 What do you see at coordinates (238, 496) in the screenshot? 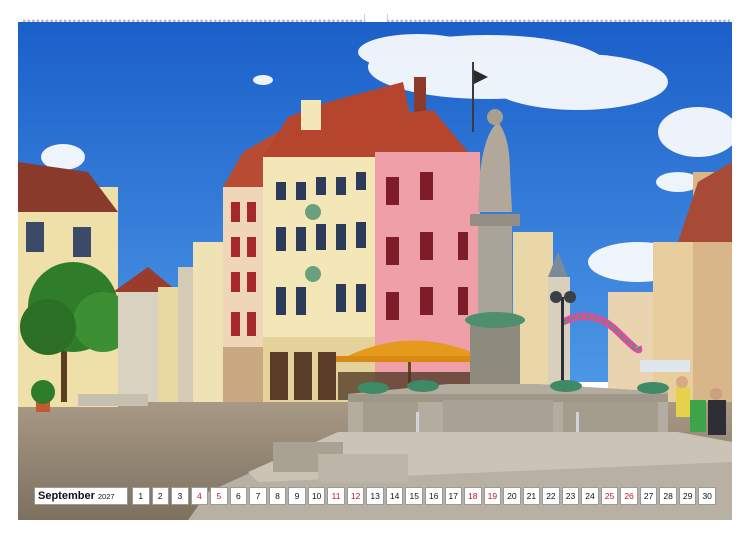
I see `day-cell: 6` at bounding box center [238, 496].